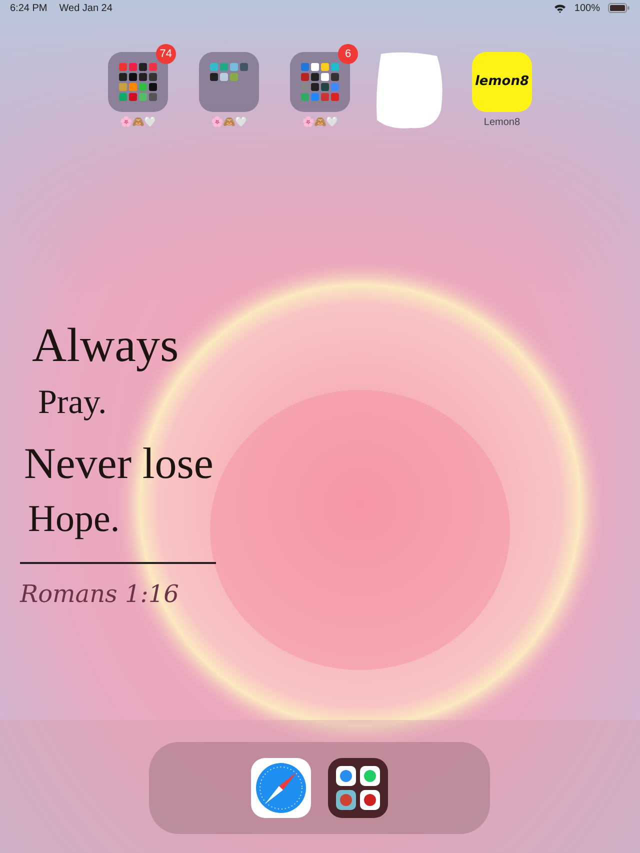 The image size is (640, 853). Describe the element at coordinates (74, 519) in the screenshot. I see `quote-text: Hope.` at that location.